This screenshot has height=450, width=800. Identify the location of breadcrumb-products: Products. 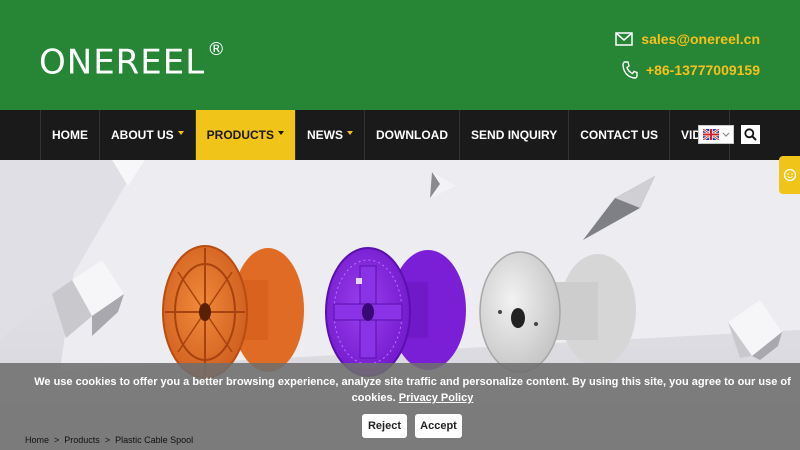
(82, 440).